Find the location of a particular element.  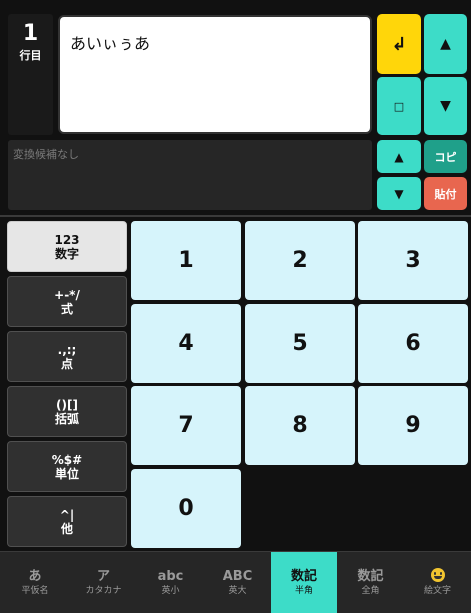

category-symbols: ()[] is located at coordinates (67, 404).